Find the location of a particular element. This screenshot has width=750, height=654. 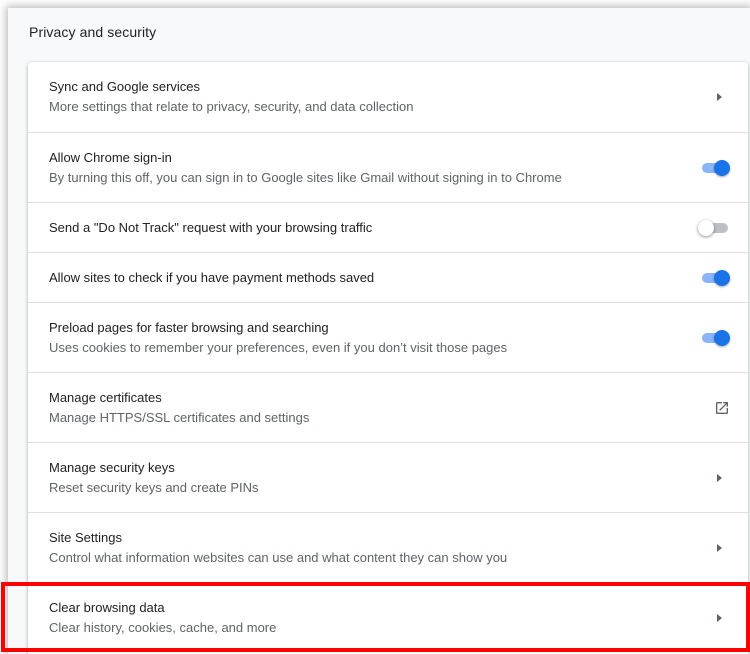

row-label: Manage security keys is located at coordinates (112, 467).